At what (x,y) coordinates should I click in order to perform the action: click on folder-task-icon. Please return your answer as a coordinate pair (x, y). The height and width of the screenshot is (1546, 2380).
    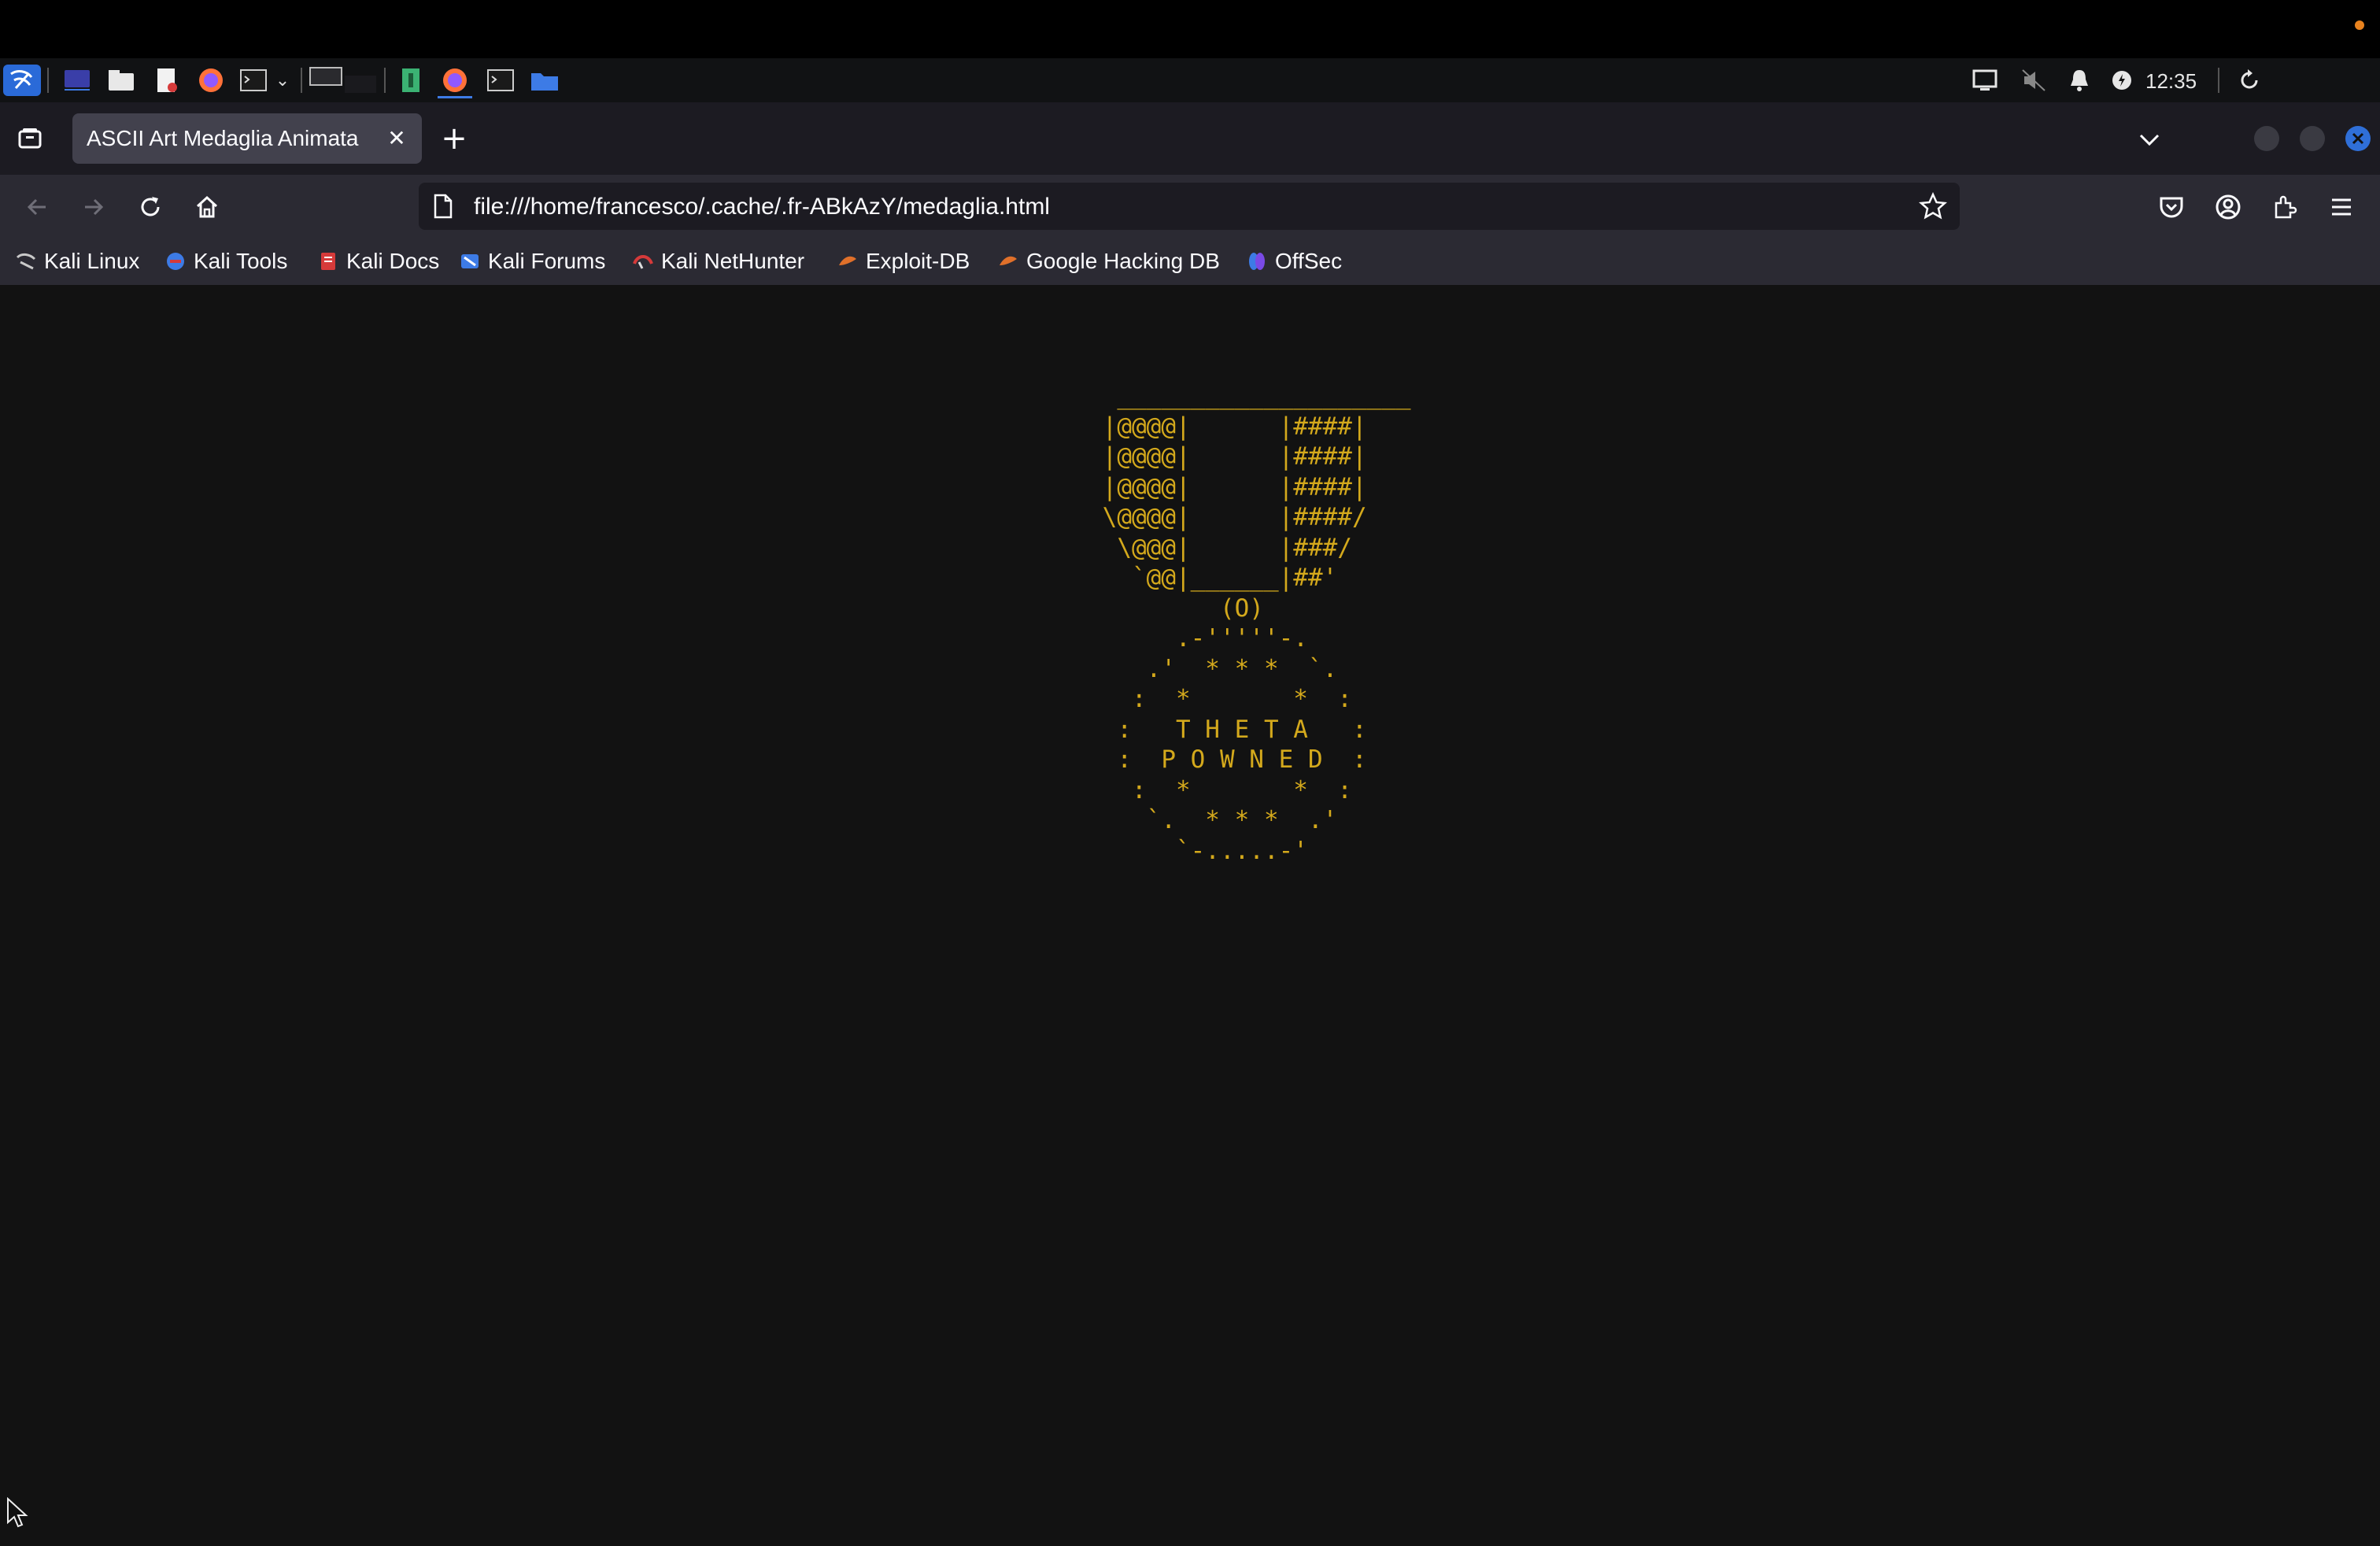
    Looking at the image, I should click on (544, 80).